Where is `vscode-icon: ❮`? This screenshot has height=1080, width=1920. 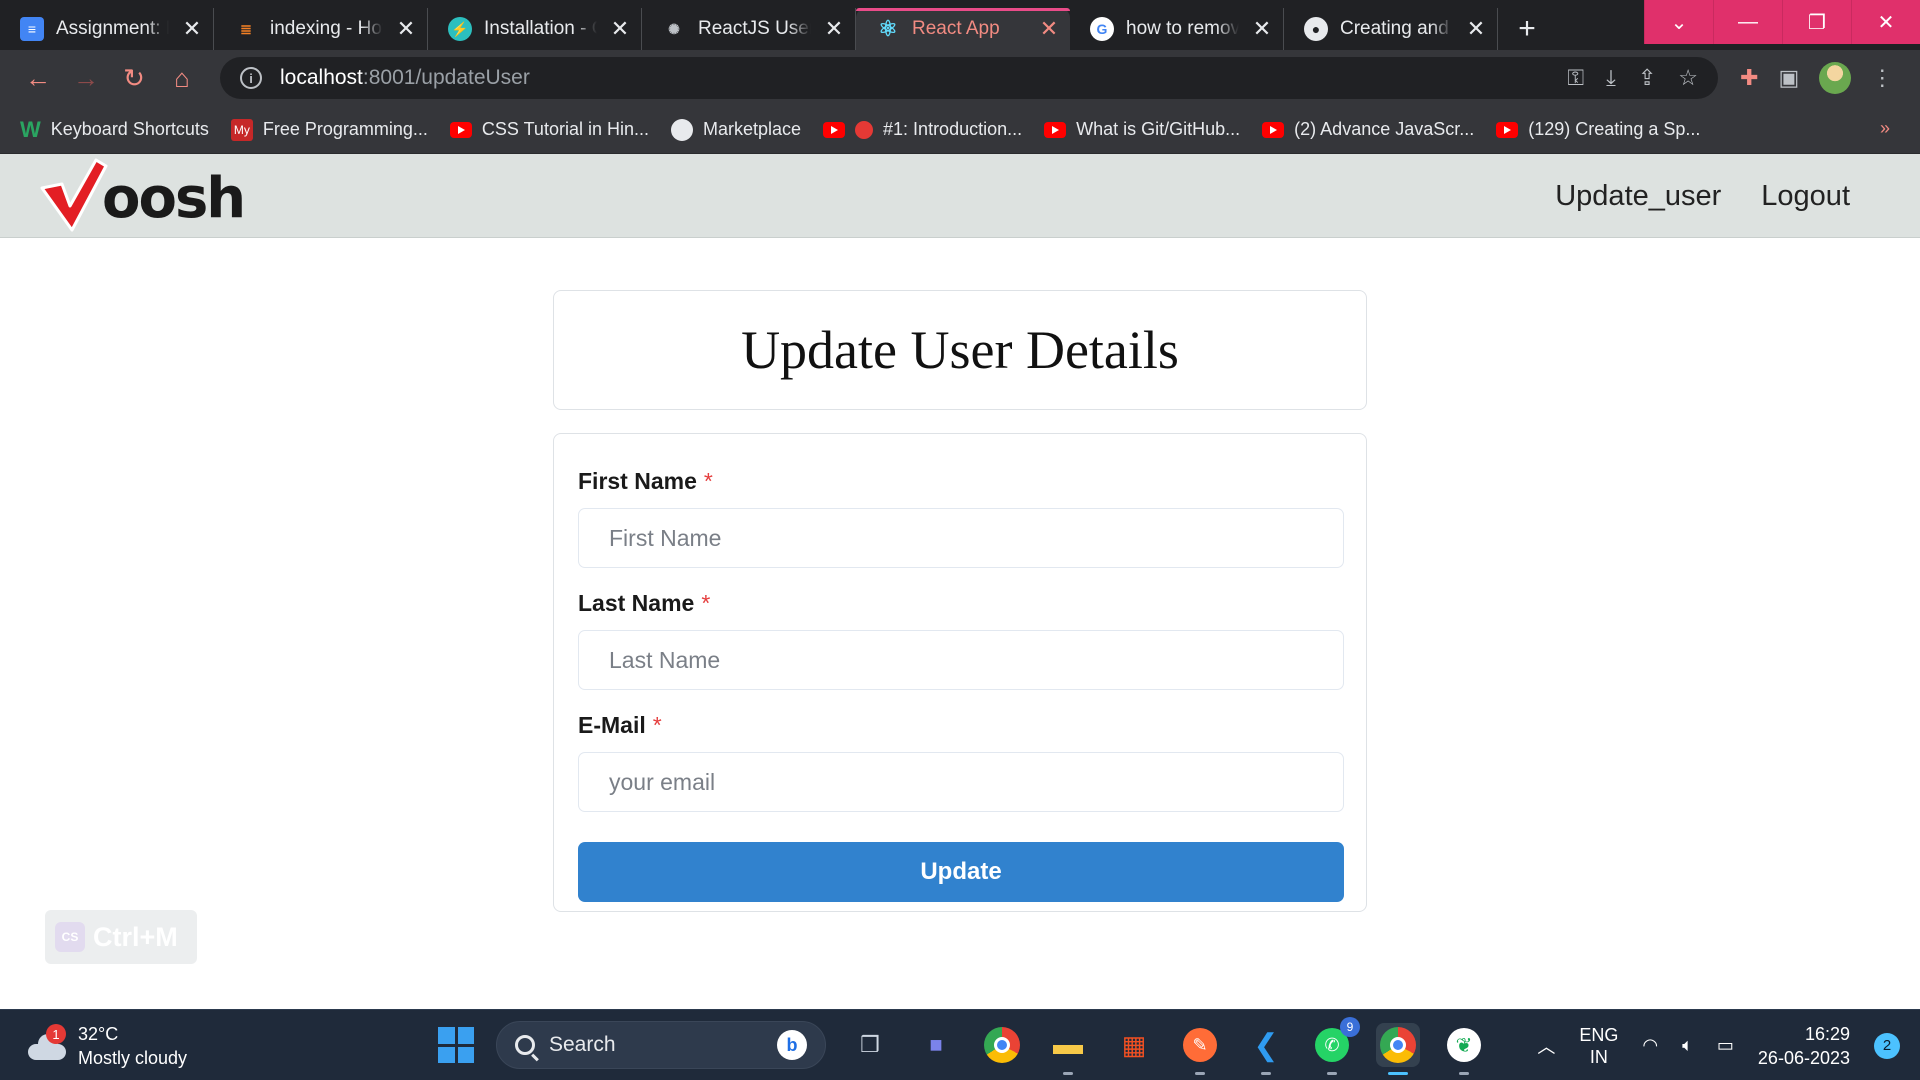 vscode-icon: ❮ is located at coordinates (1266, 1049).